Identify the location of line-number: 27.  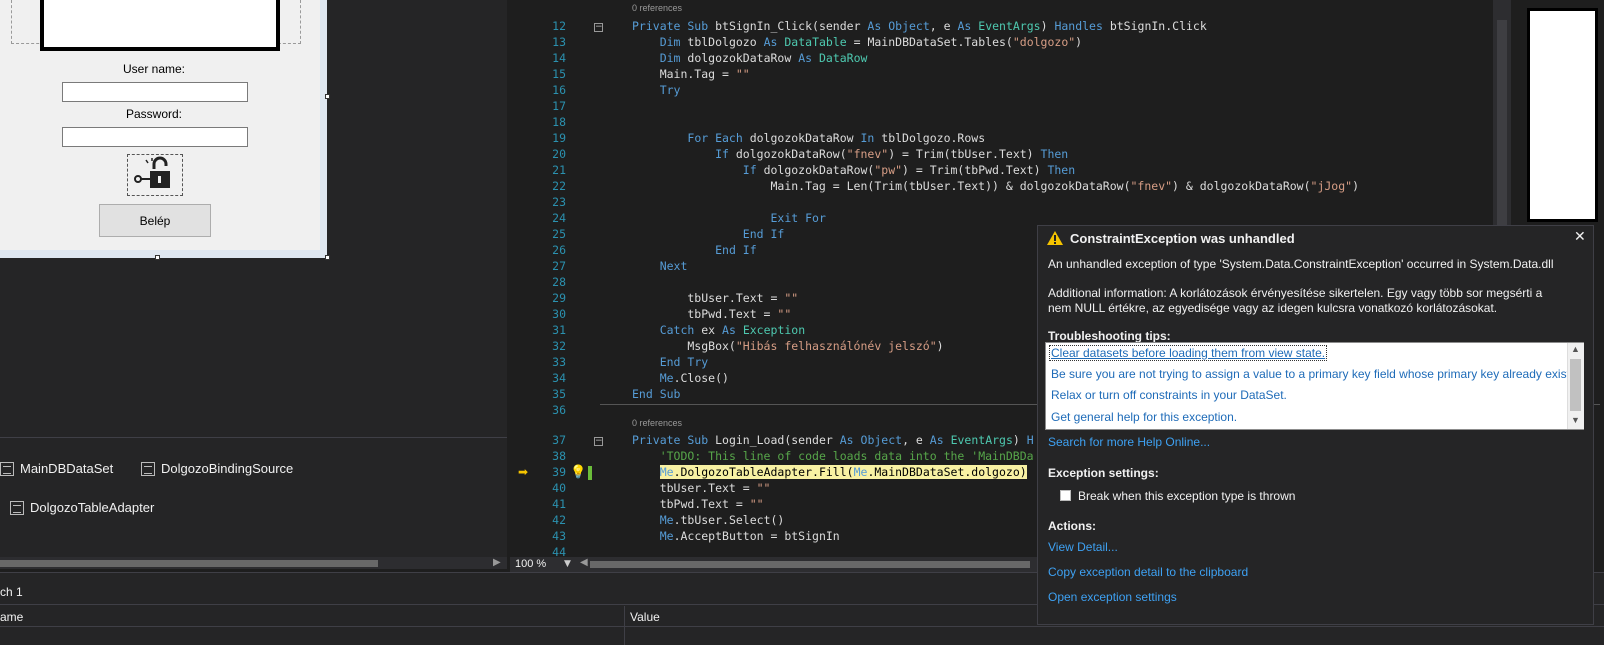
(559, 266).